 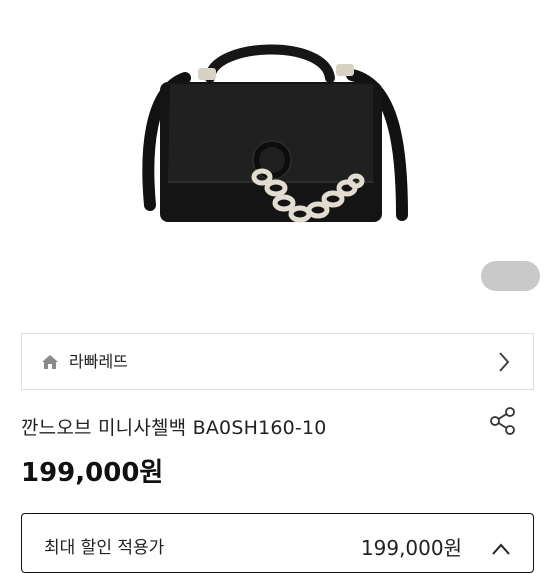 I want to click on brand-name: 라빠레뜨, so click(x=98, y=361).